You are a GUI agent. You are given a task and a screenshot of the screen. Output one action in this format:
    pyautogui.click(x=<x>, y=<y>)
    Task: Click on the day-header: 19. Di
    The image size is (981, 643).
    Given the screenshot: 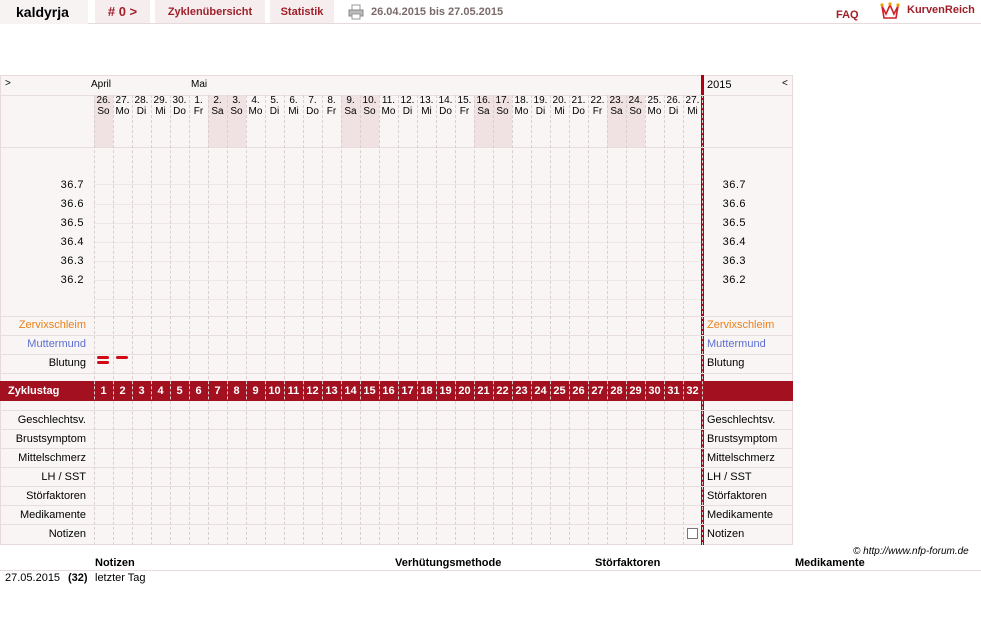 What is the action you would take?
    pyautogui.click(x=540, y=106)
    